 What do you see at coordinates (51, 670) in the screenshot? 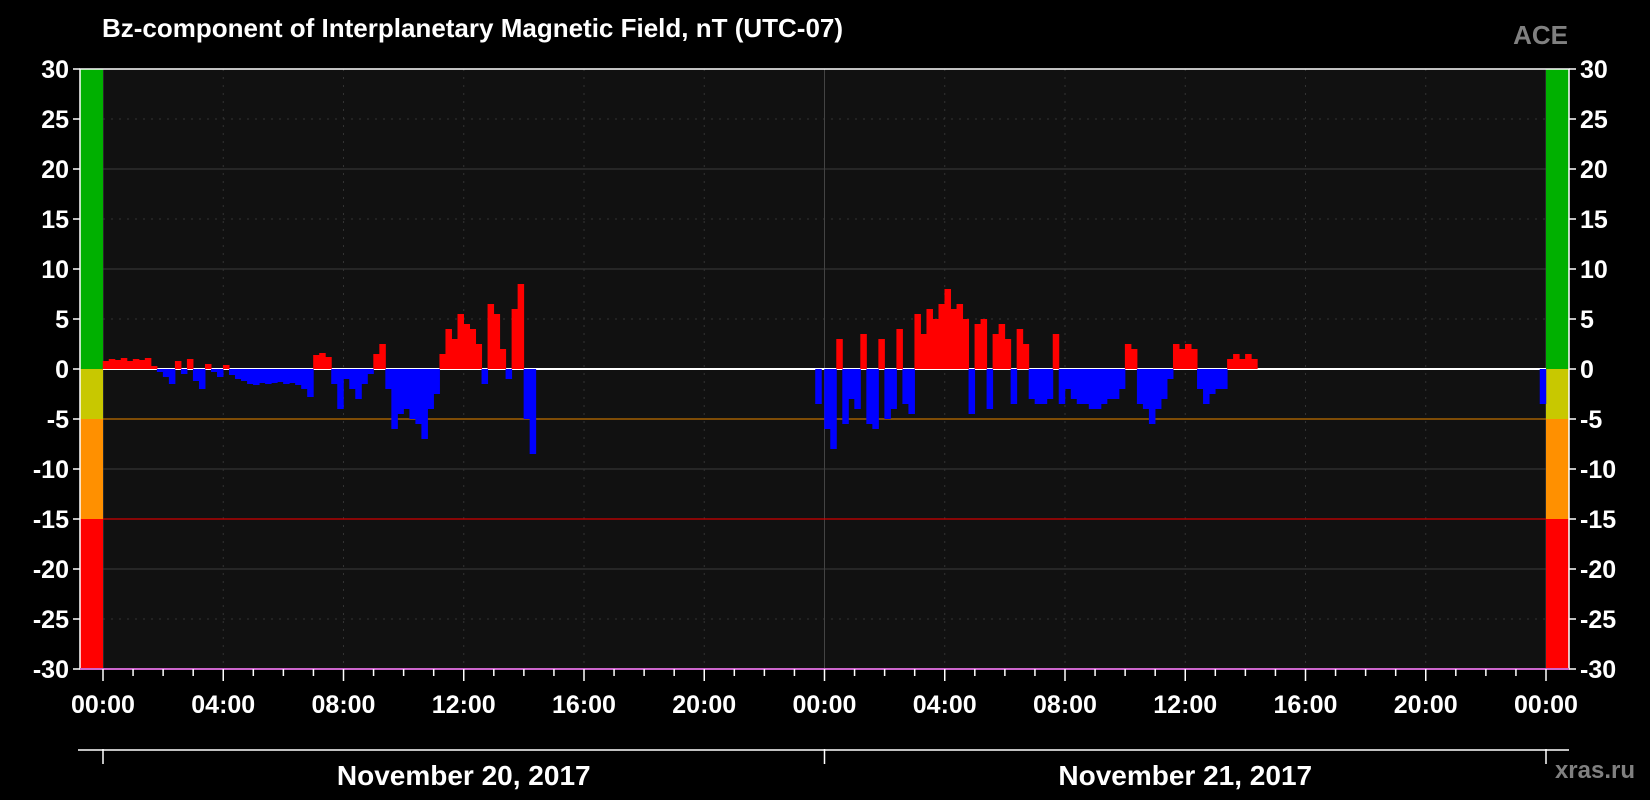
I see `y-tick-label-left: -30` at bounding box center [51, 670].